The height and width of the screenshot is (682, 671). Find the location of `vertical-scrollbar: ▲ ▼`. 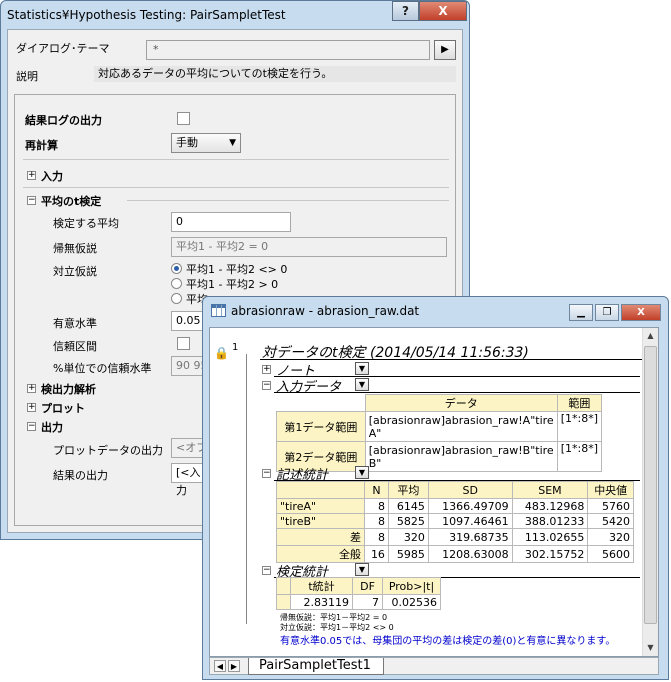

vertical-scrollbar: ▲ ▼ is located at coordinates (650, 492).